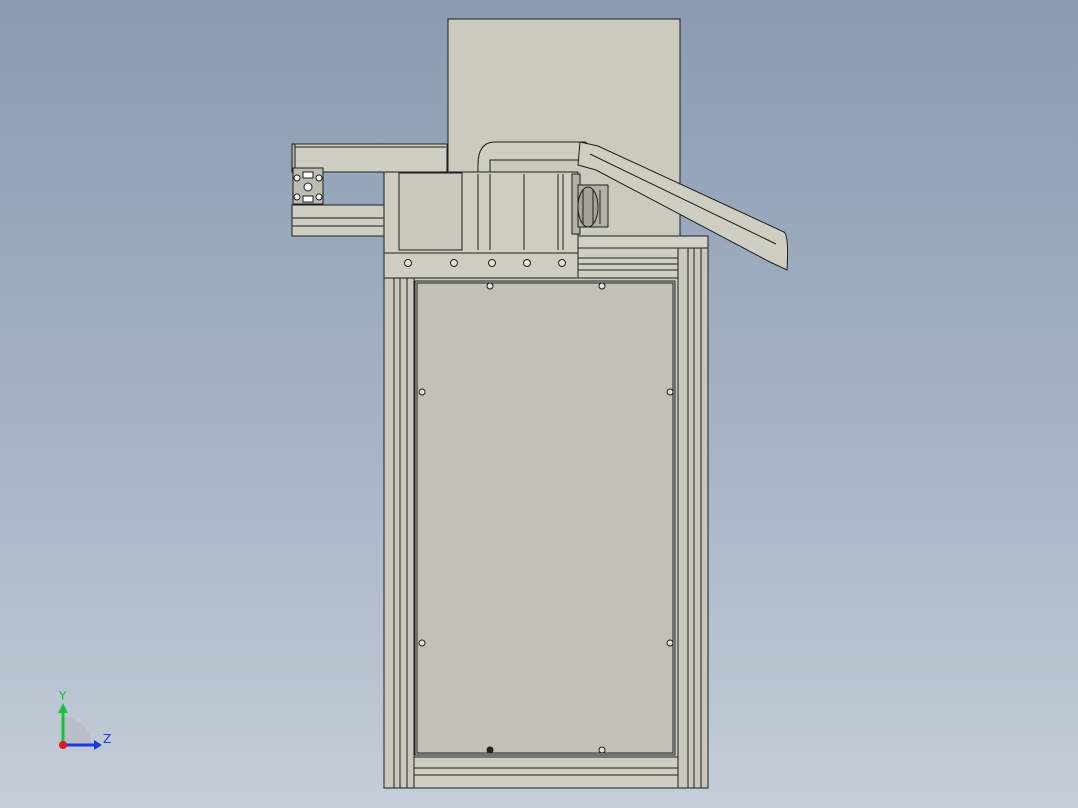 This screenshot has height=808, width=1078. Describe the element at coordinates (643, 242) in the screenshot. I see `right-upper-rail` at that location.